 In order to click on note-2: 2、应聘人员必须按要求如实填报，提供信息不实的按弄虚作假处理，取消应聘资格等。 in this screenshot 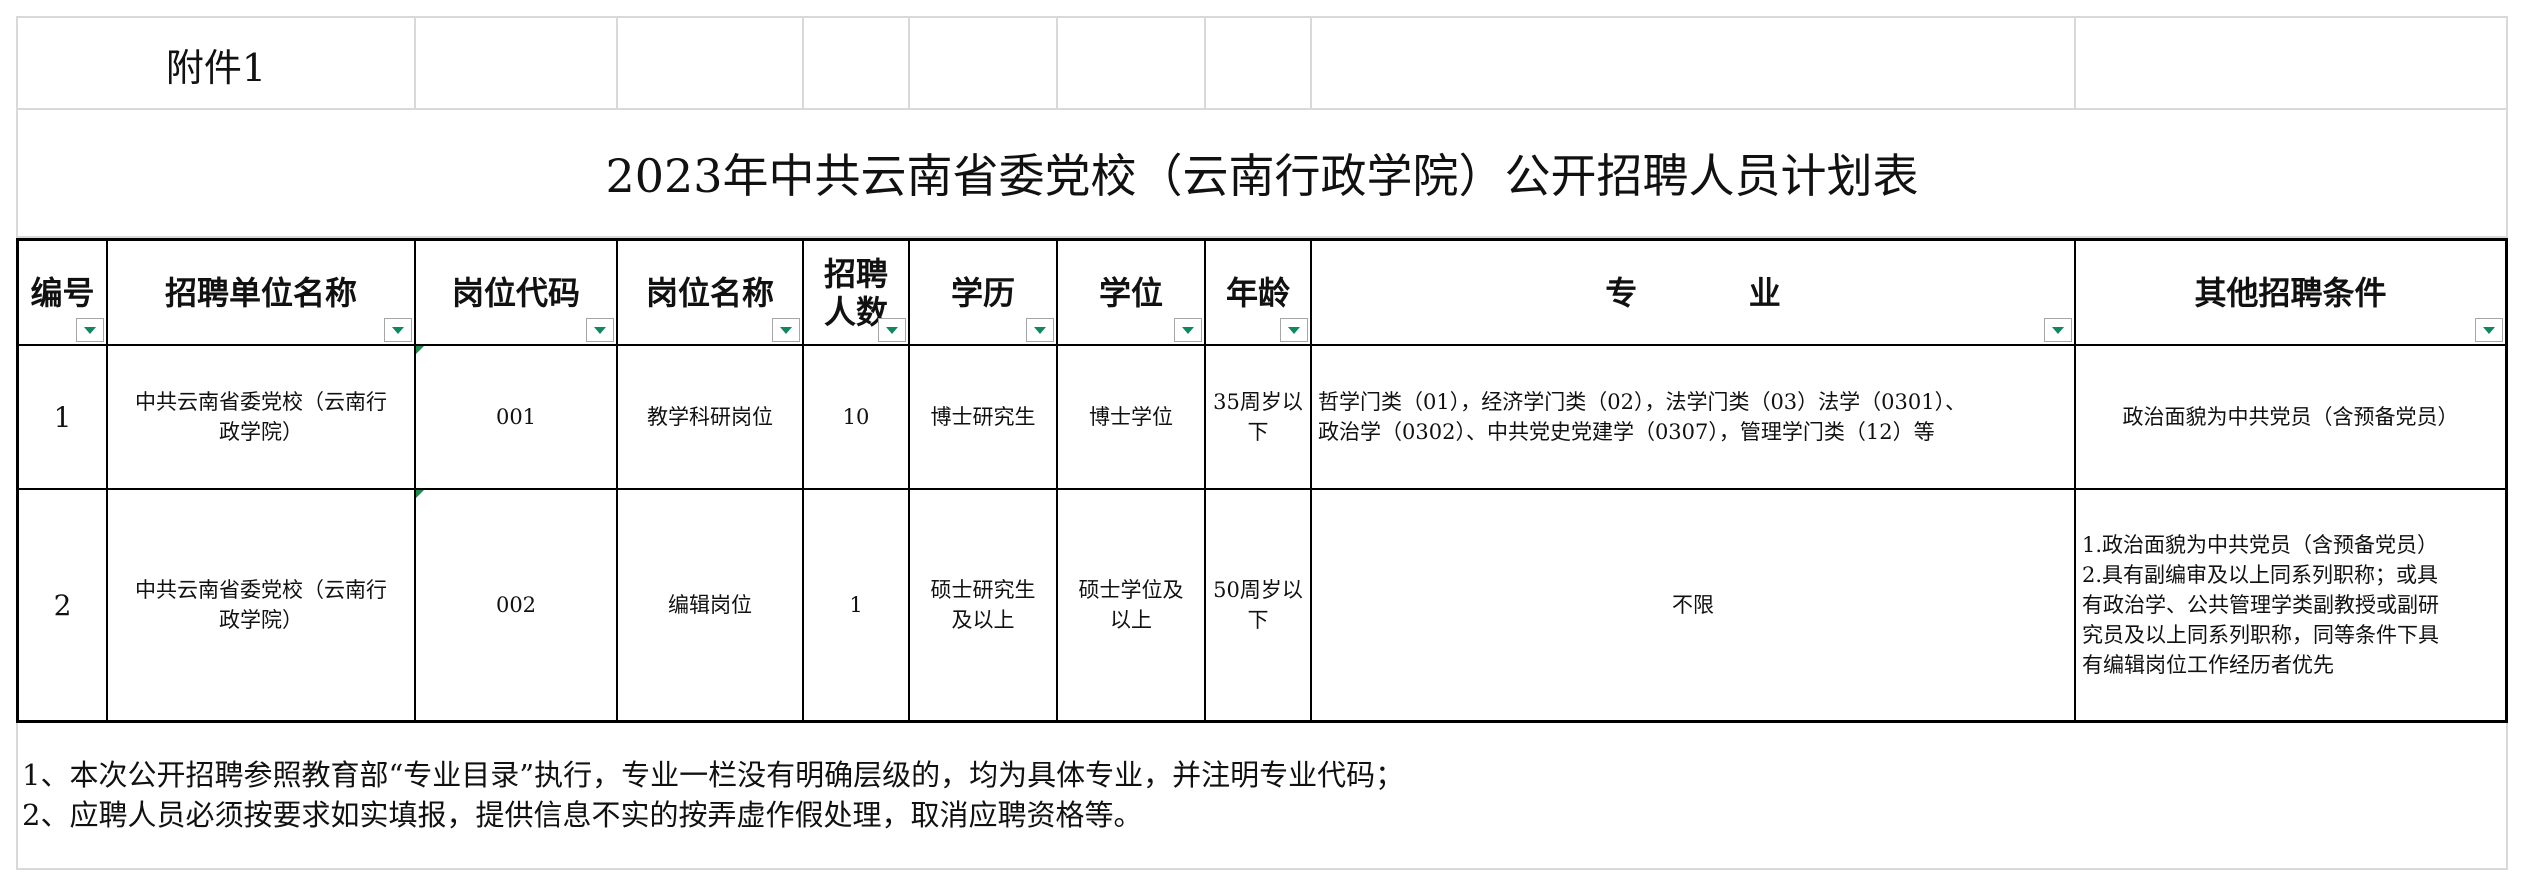, I will do `click(582, 815)`.